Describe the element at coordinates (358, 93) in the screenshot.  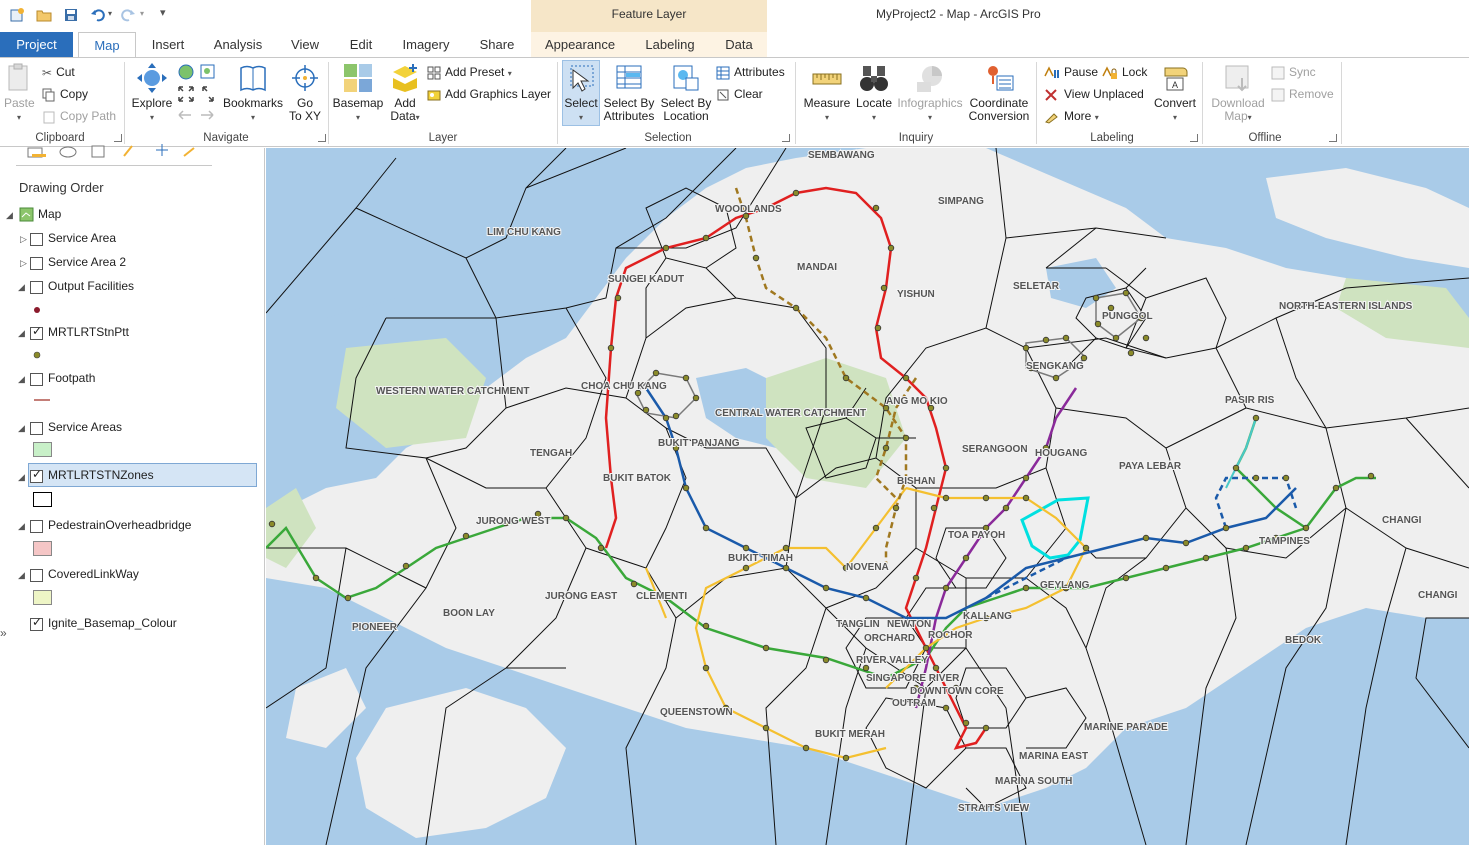
I see `basemap-button: Basemap ▾` at that location.